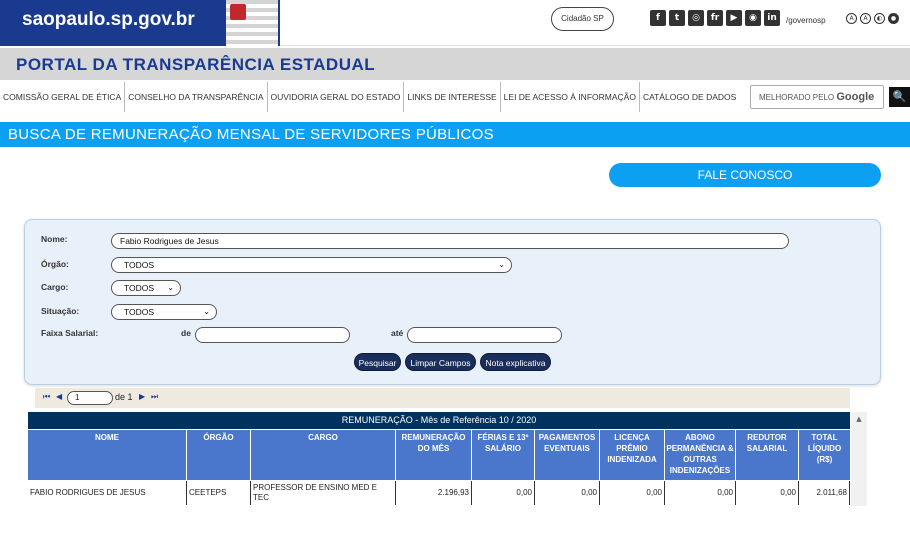 This screenshot has height=544, width=910. Describe the element at coordinates (677, 18) in the screenshot. I see `twitter-icon: t` at that location.